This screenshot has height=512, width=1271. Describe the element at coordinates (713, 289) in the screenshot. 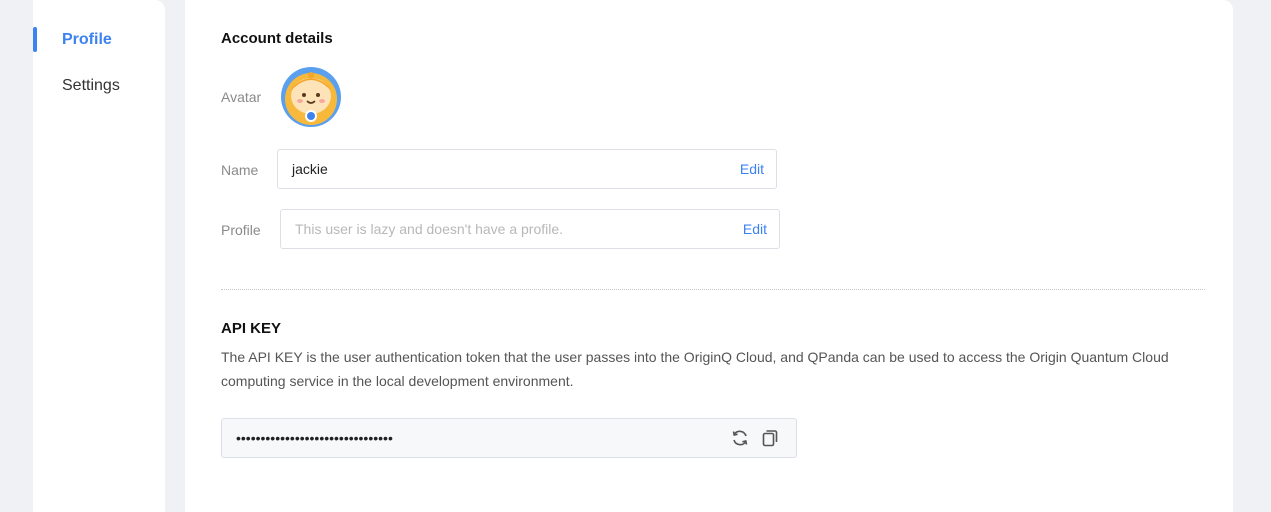

I see `section-divider` at that location.